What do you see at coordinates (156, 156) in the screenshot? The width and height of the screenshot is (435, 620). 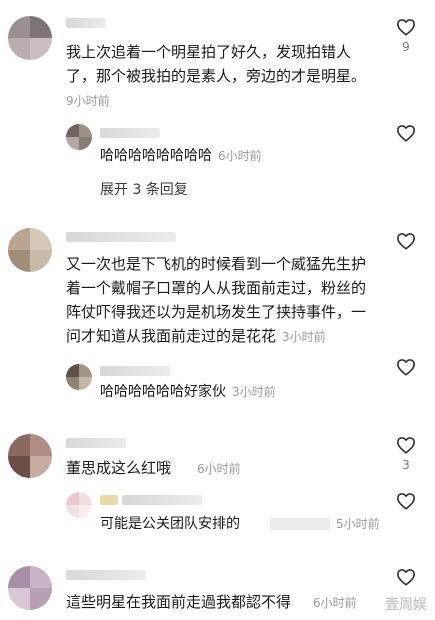 I see `reply-text-content: 哈哈哈哈哈哈哈哈` at bounding box center [156, 156].